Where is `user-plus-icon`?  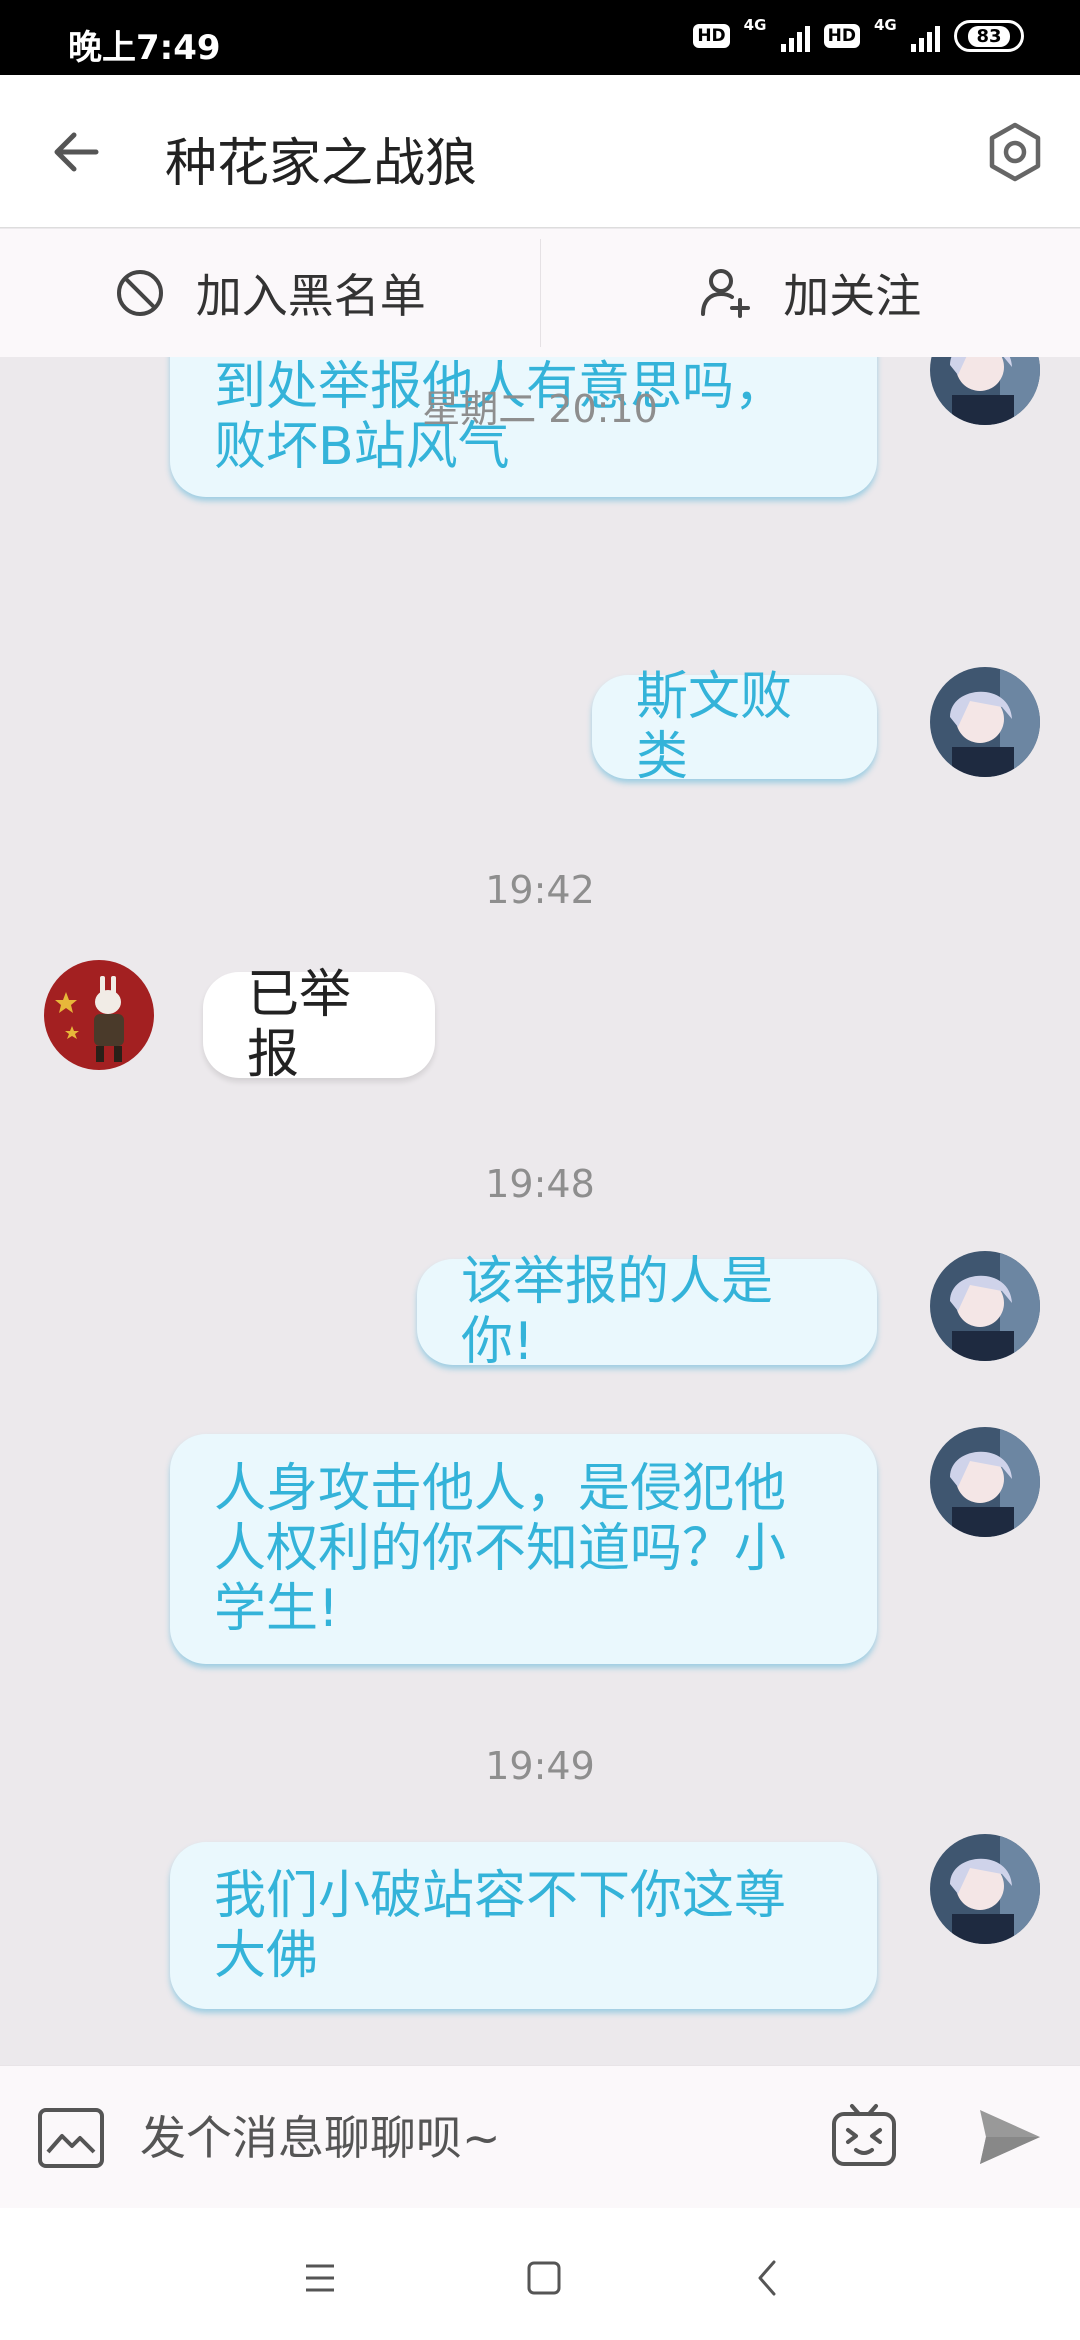 user-plus-icon is located at coordinates (726, 293).